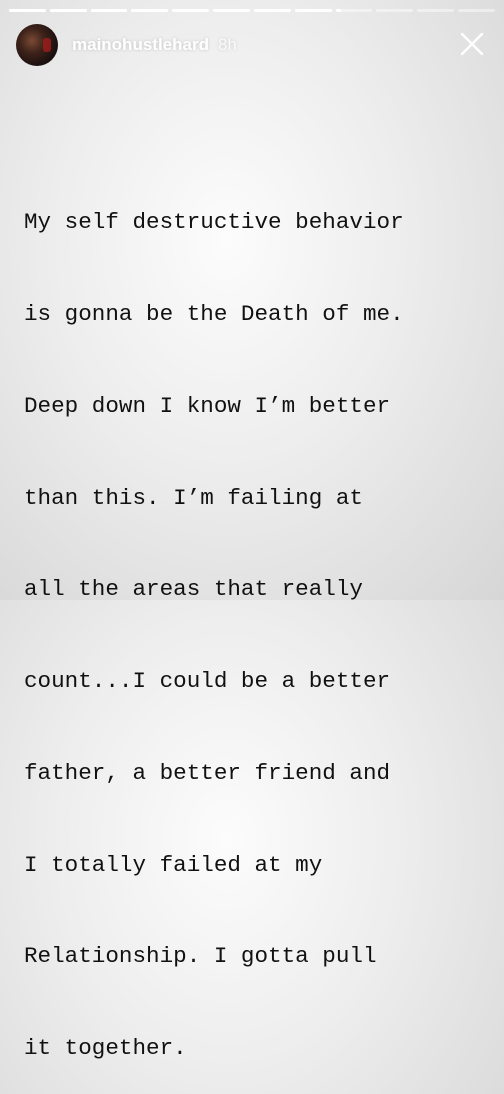 Image resolution: width=504 pixels, height=1094 pixels. What do you see at coordinates (227, 44) in the screenshot?
I see `timestamp: 8h` at bounding box center [227, 44].